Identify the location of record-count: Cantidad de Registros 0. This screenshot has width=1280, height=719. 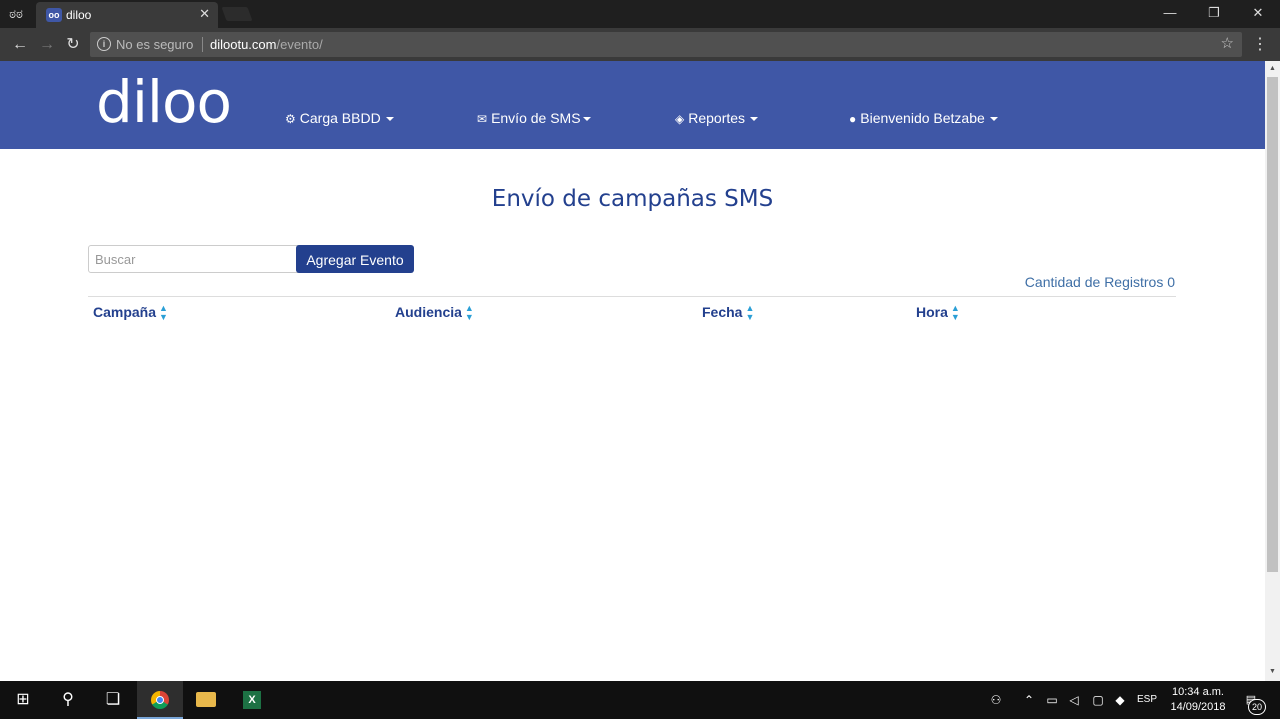
(1099, 282).